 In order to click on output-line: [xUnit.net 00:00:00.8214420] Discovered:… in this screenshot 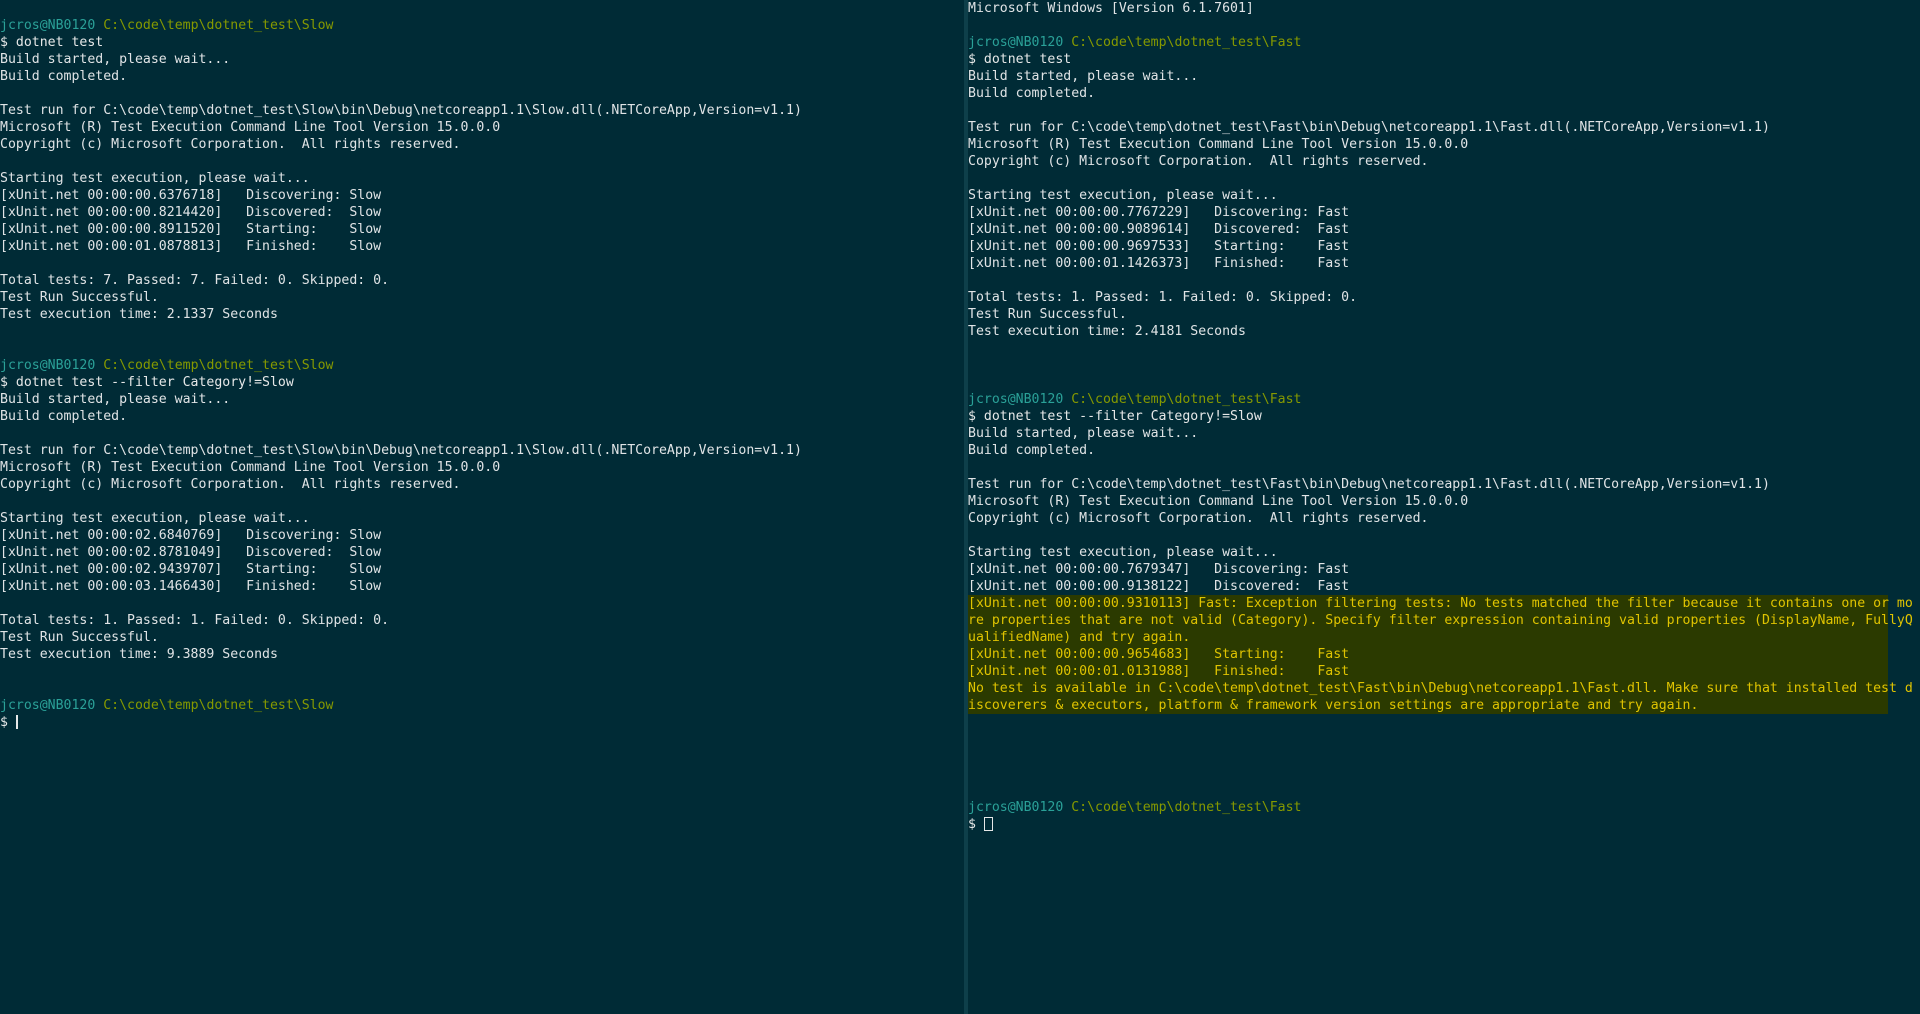, I will do `click(191, 212)`.